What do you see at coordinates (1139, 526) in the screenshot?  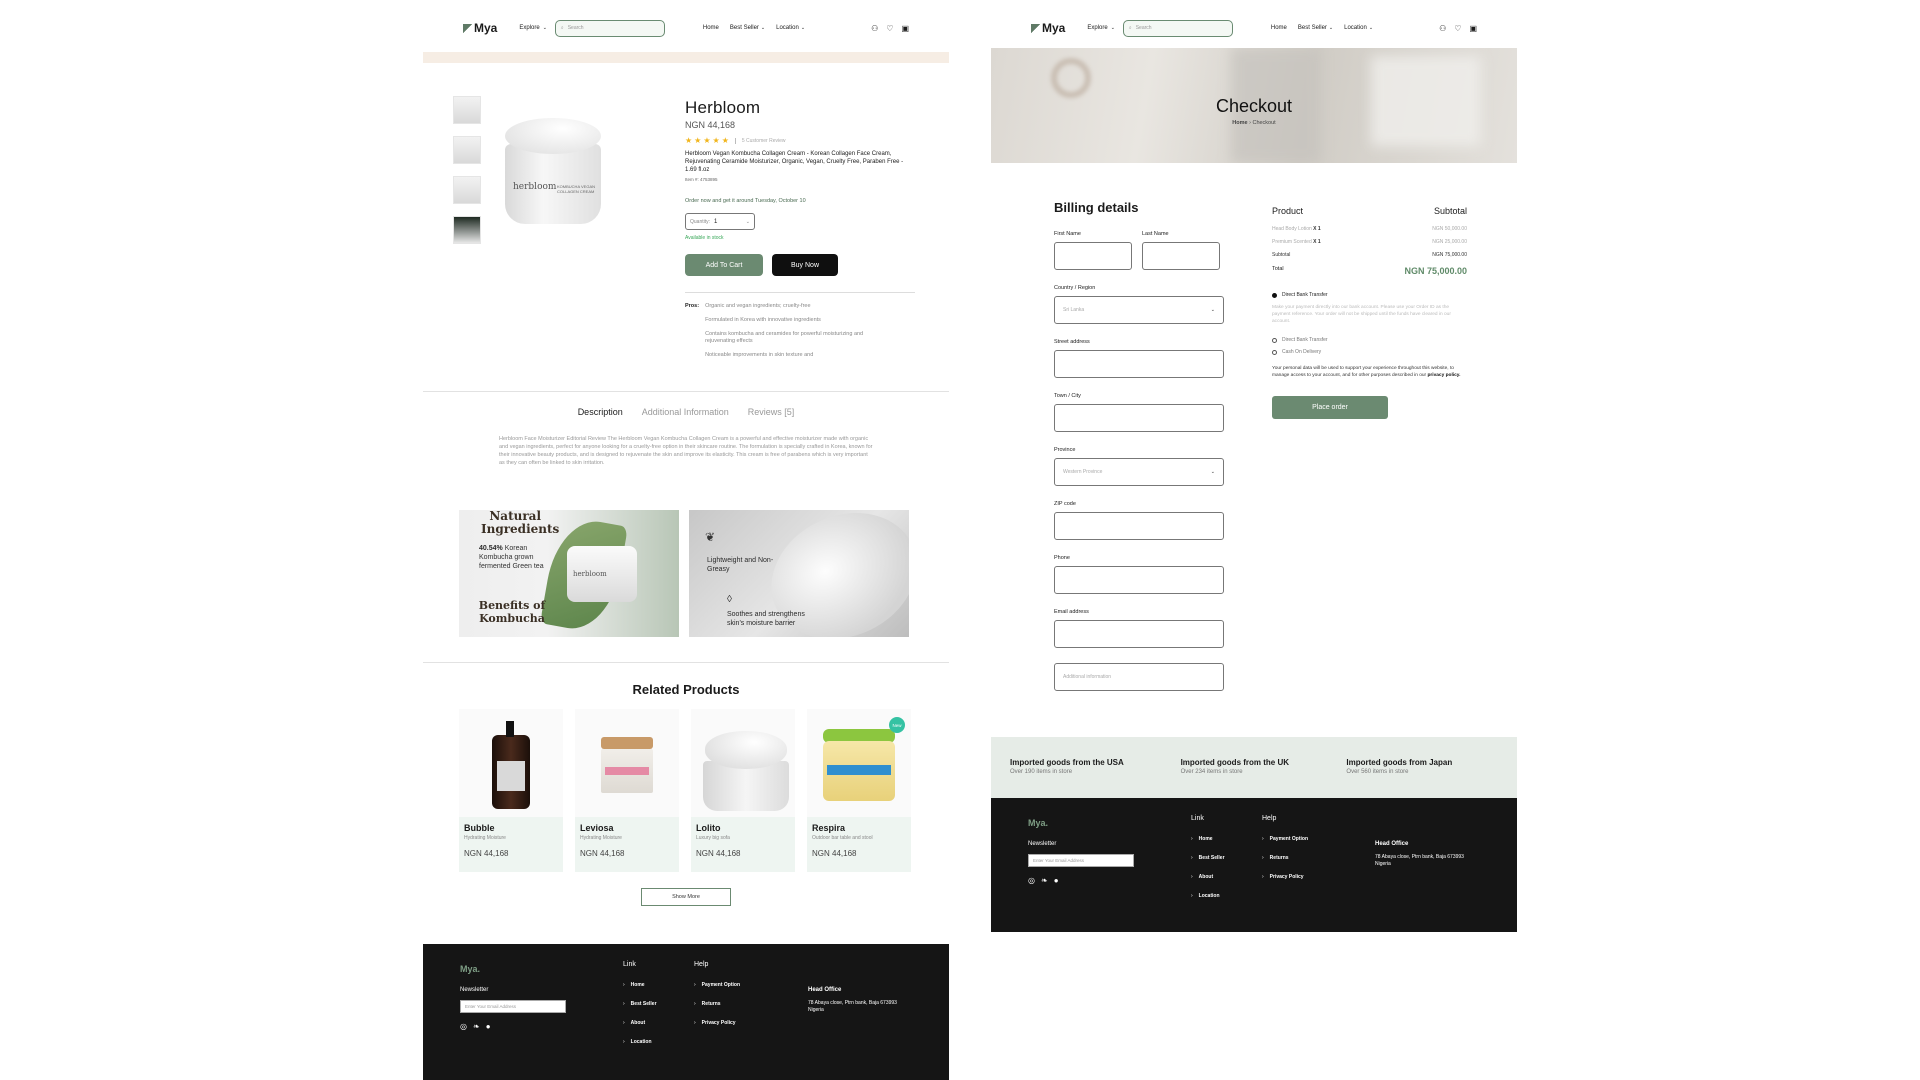 I see `zip-field` at bounding box center [1139, 526].